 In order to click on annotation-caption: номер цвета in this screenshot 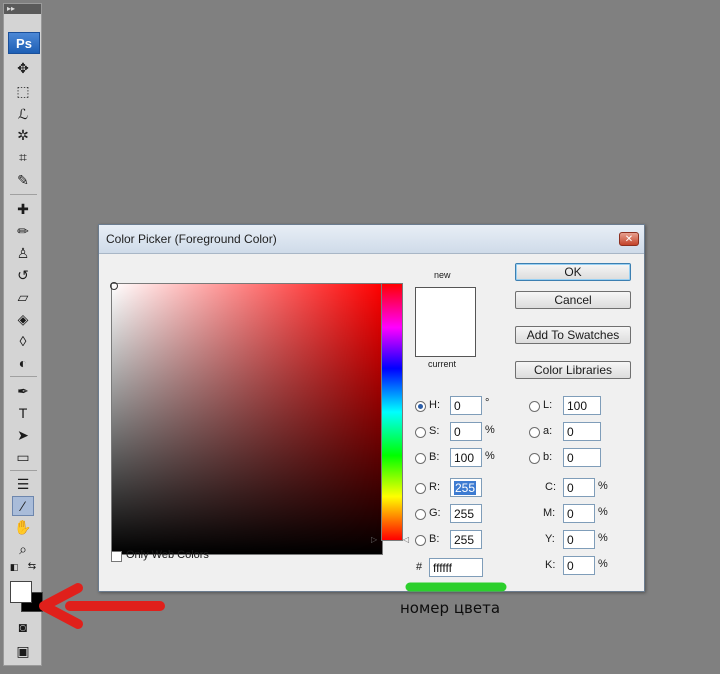, I will do `click(450, 608)`.